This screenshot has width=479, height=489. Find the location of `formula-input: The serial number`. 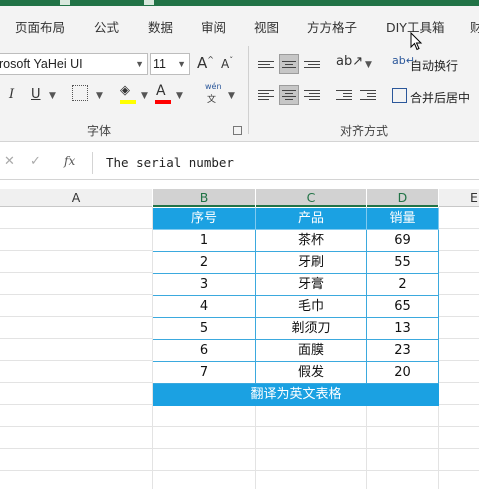

formula-input: The serial number is located at coordinates (170, 162).